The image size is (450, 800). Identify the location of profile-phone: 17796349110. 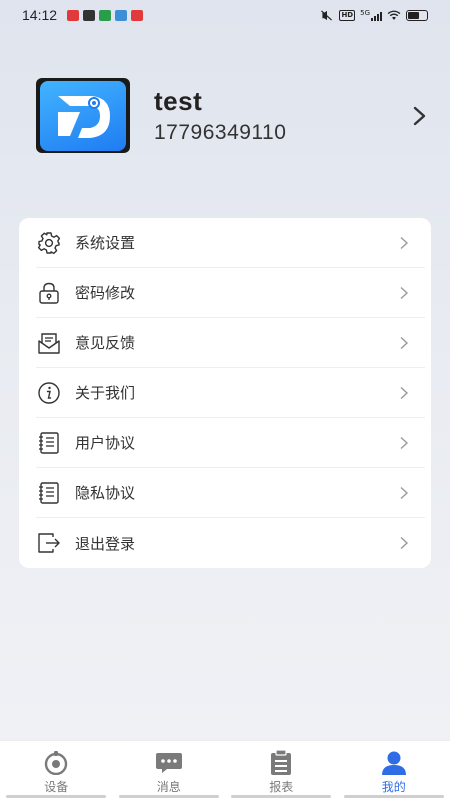
(220, 132).